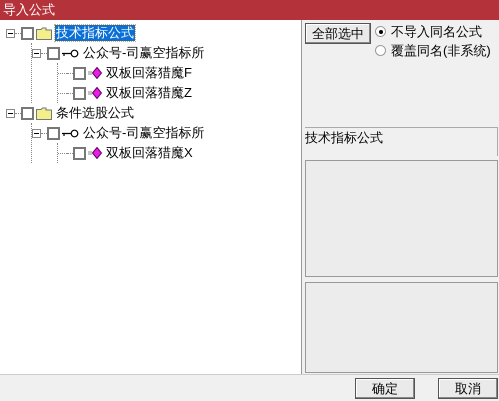 The height and width of the screenshot is (401, 499). What do you see at coordinates (149, 73) in the screenshot?
I see `tree-item: 双板回落猎魔F` at bounding box center [149, 73].